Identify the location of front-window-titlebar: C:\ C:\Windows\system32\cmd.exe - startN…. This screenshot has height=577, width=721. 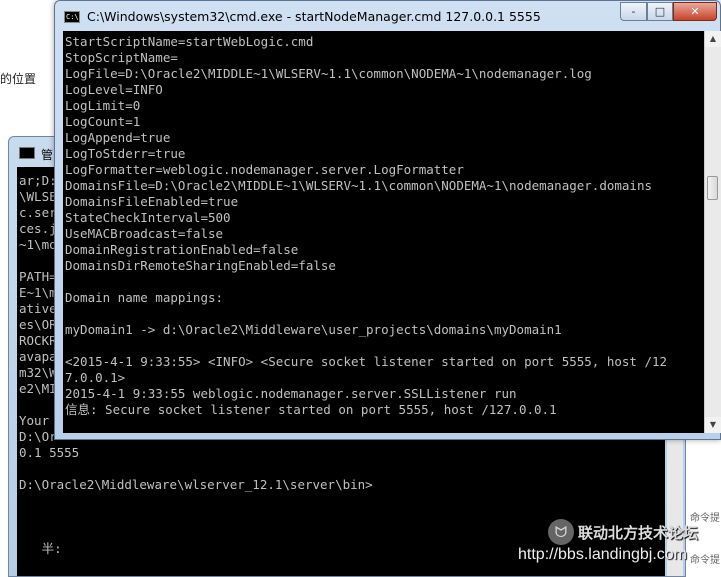
(387, 16).